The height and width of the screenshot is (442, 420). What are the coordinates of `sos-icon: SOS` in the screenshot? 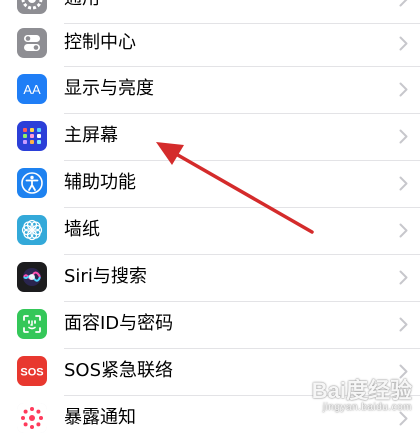 It's located at (32, 371).